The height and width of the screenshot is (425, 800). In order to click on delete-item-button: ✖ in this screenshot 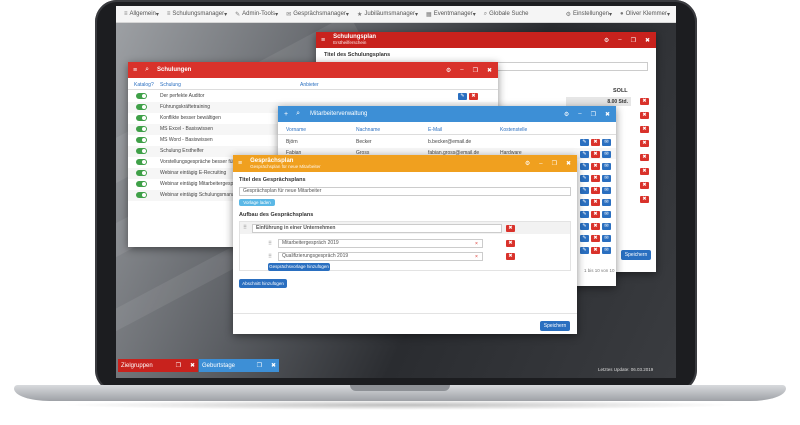, I will do `click(510, 256)`.